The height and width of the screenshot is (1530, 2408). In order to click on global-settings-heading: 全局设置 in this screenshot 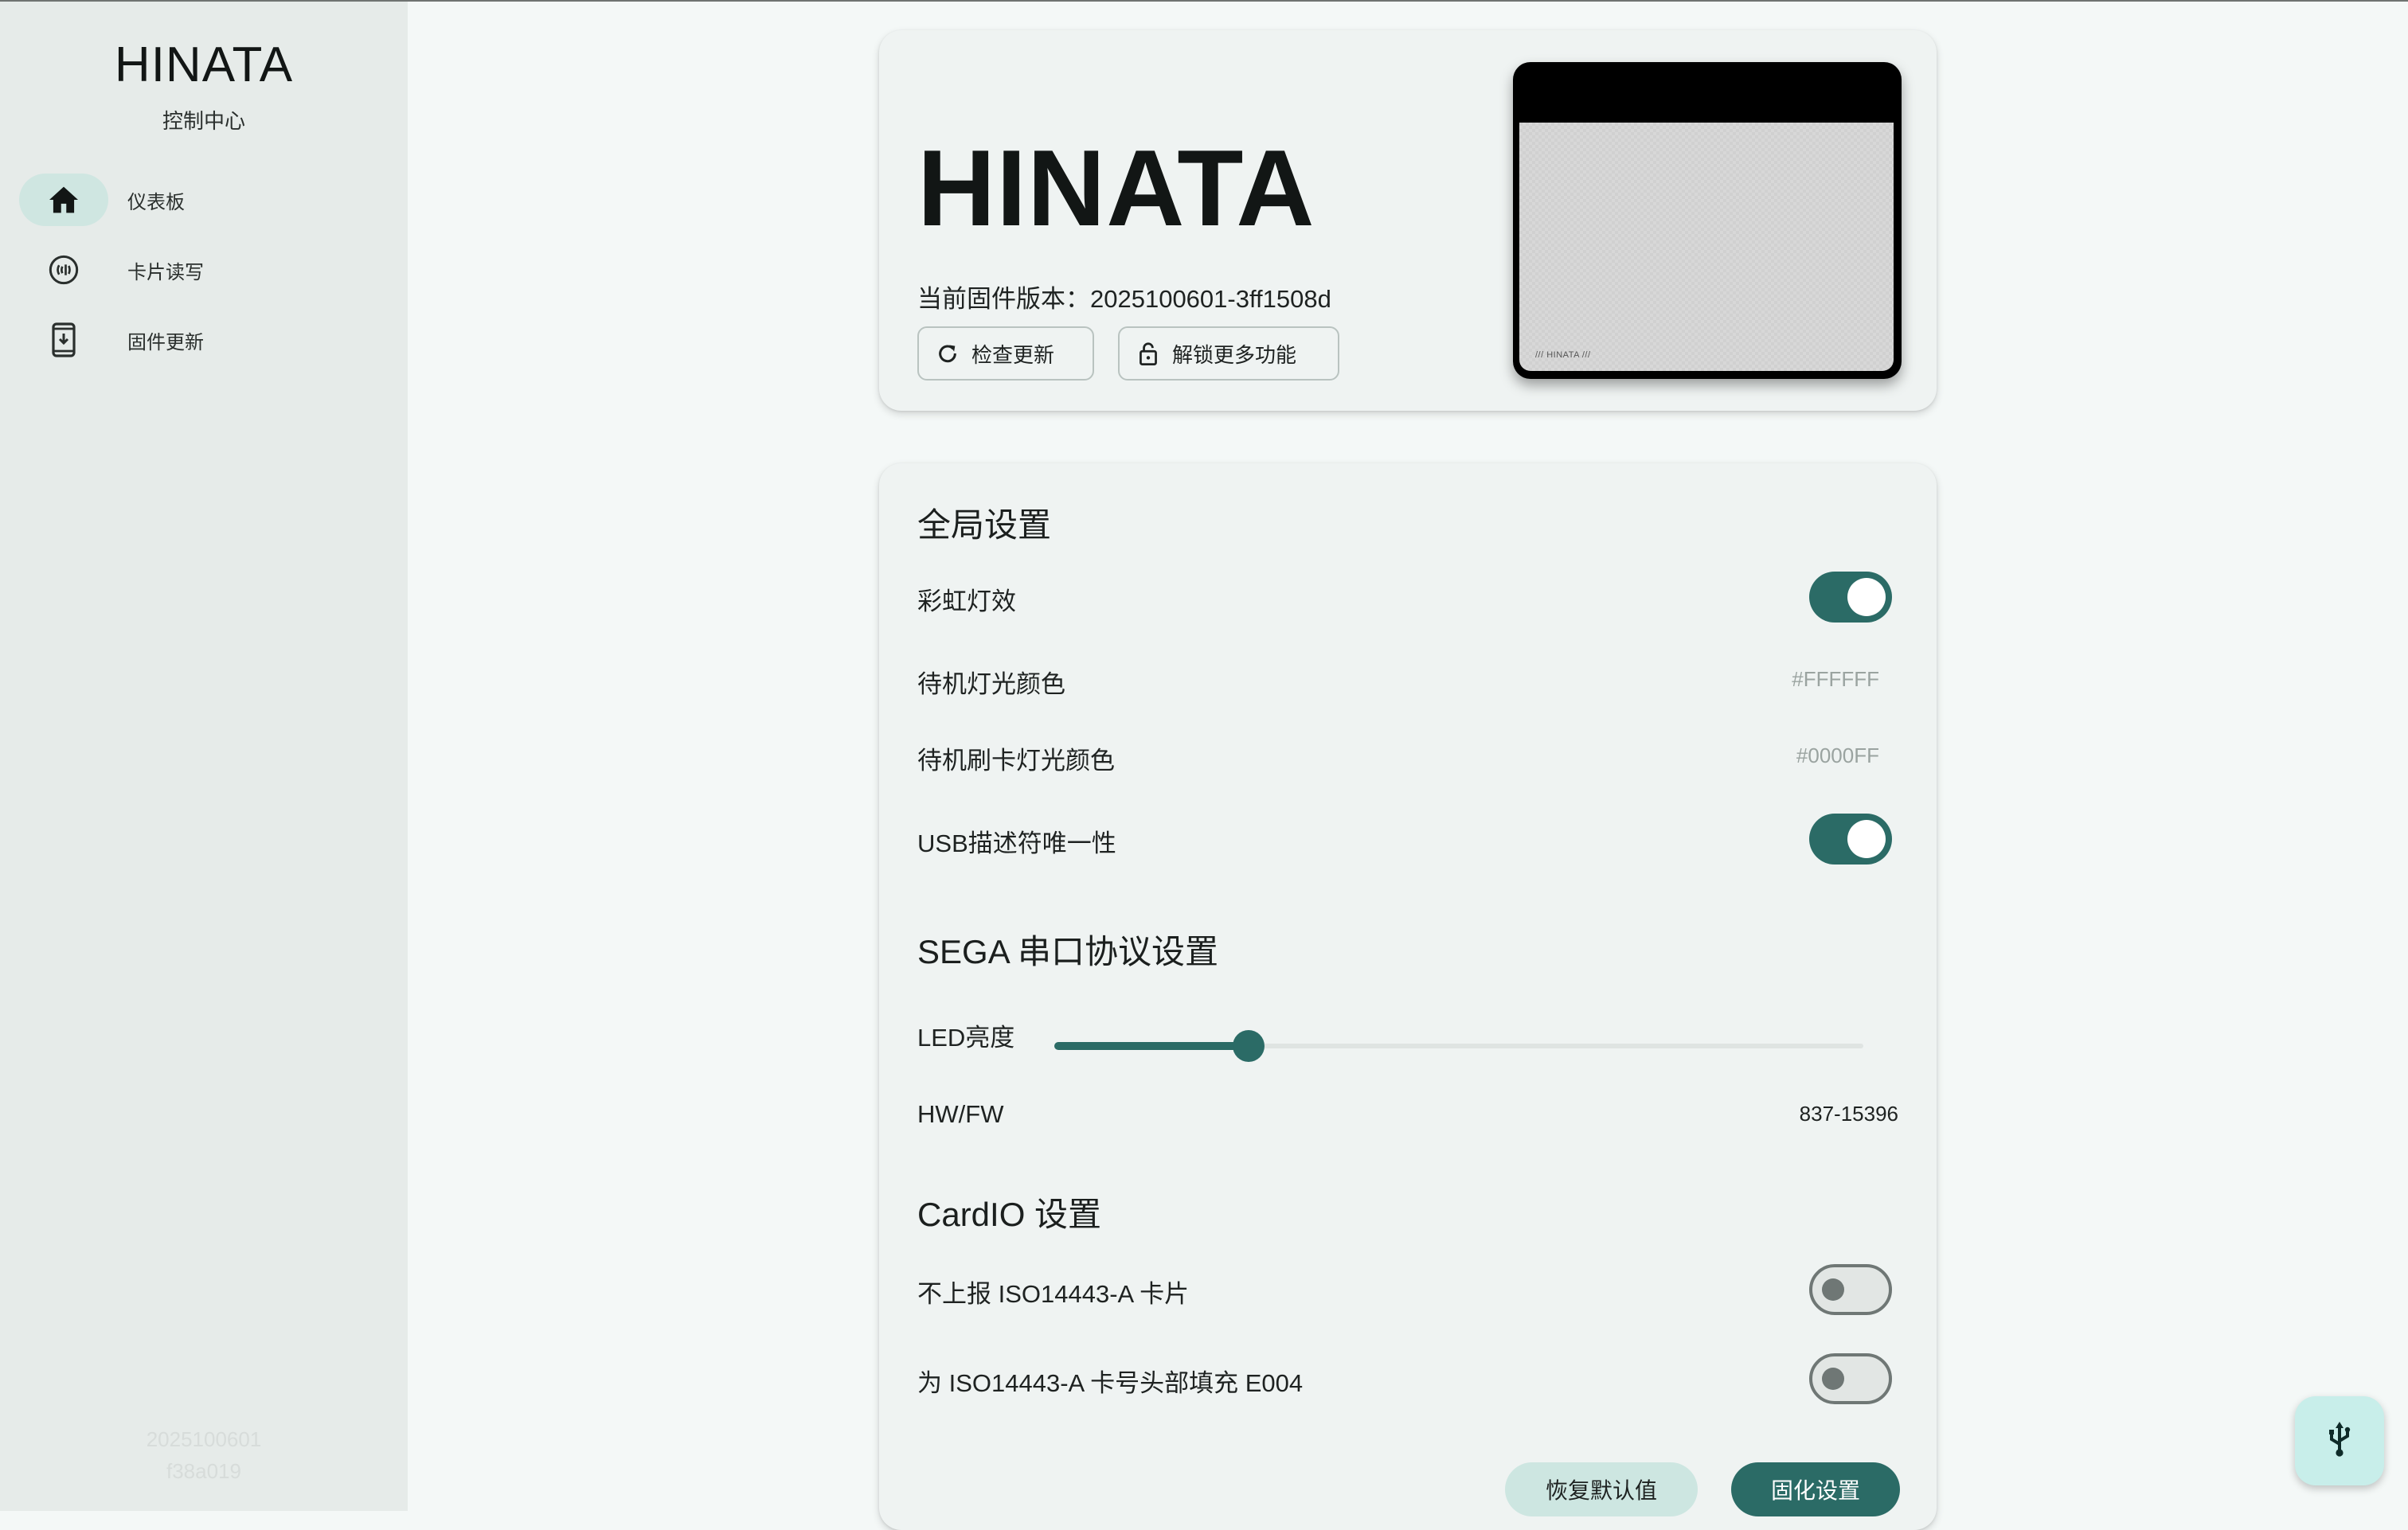, I will do `click(984, 525)`.